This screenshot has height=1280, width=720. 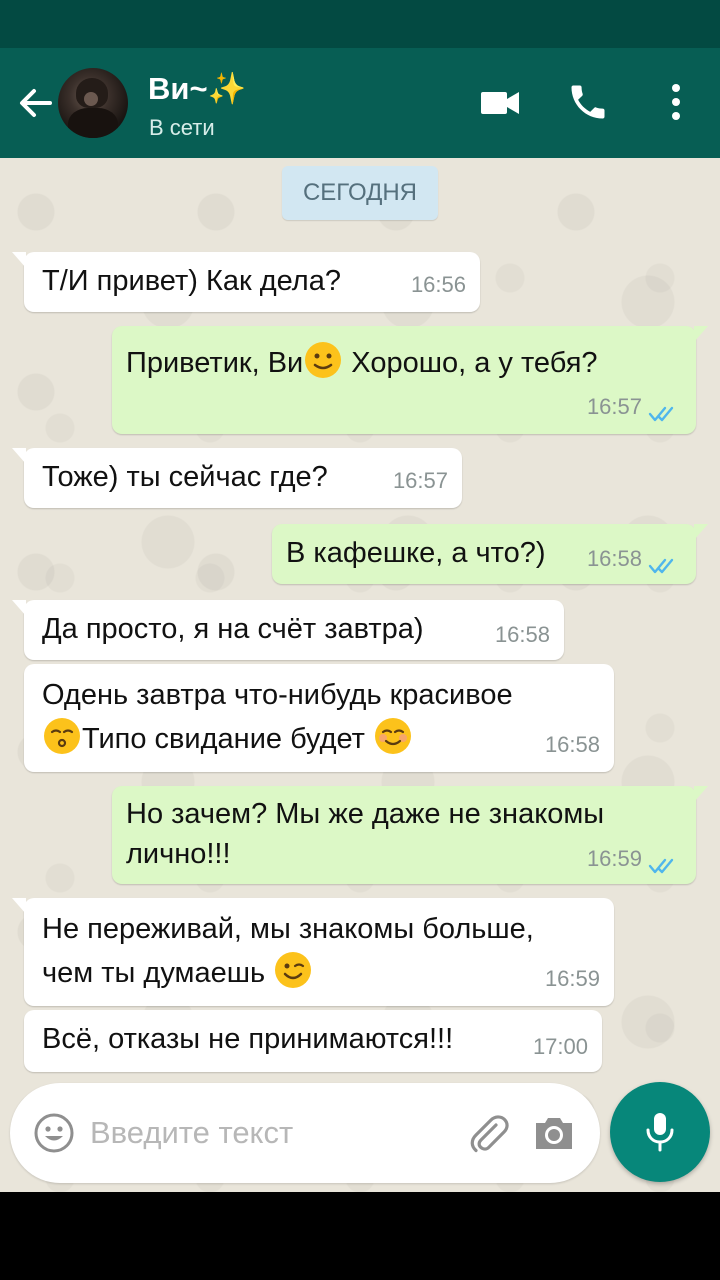 I want to click on message-incoming: Да просто, я на счёт завтра) 16:58, so click(x=288, y=630).